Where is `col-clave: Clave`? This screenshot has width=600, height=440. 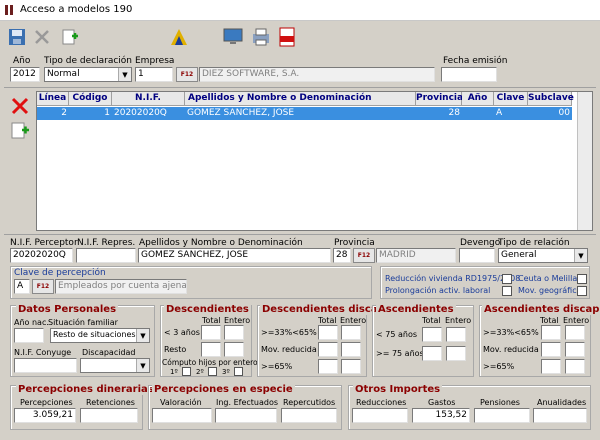
col-clave: Clave is located at coordinates (511, 99).